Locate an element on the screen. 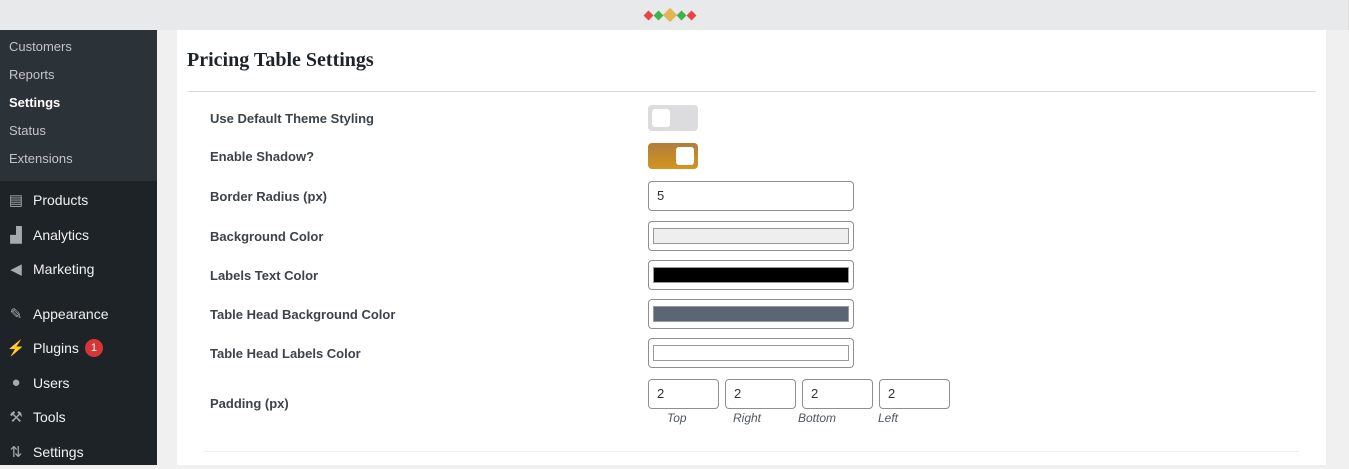  table-head-bg-color-picker is located at coordinates (751, 314).